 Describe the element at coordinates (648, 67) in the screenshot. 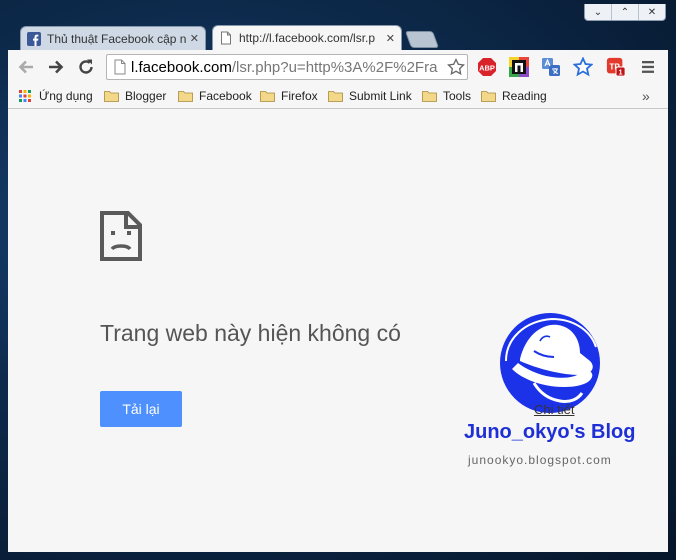

I see `menu-icon` at that location.